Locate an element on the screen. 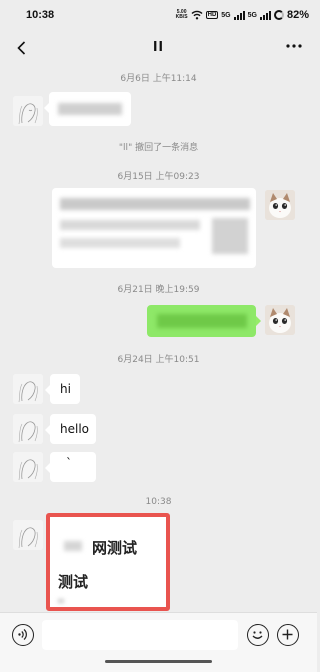  message-input is located at coordinates (140, 635).